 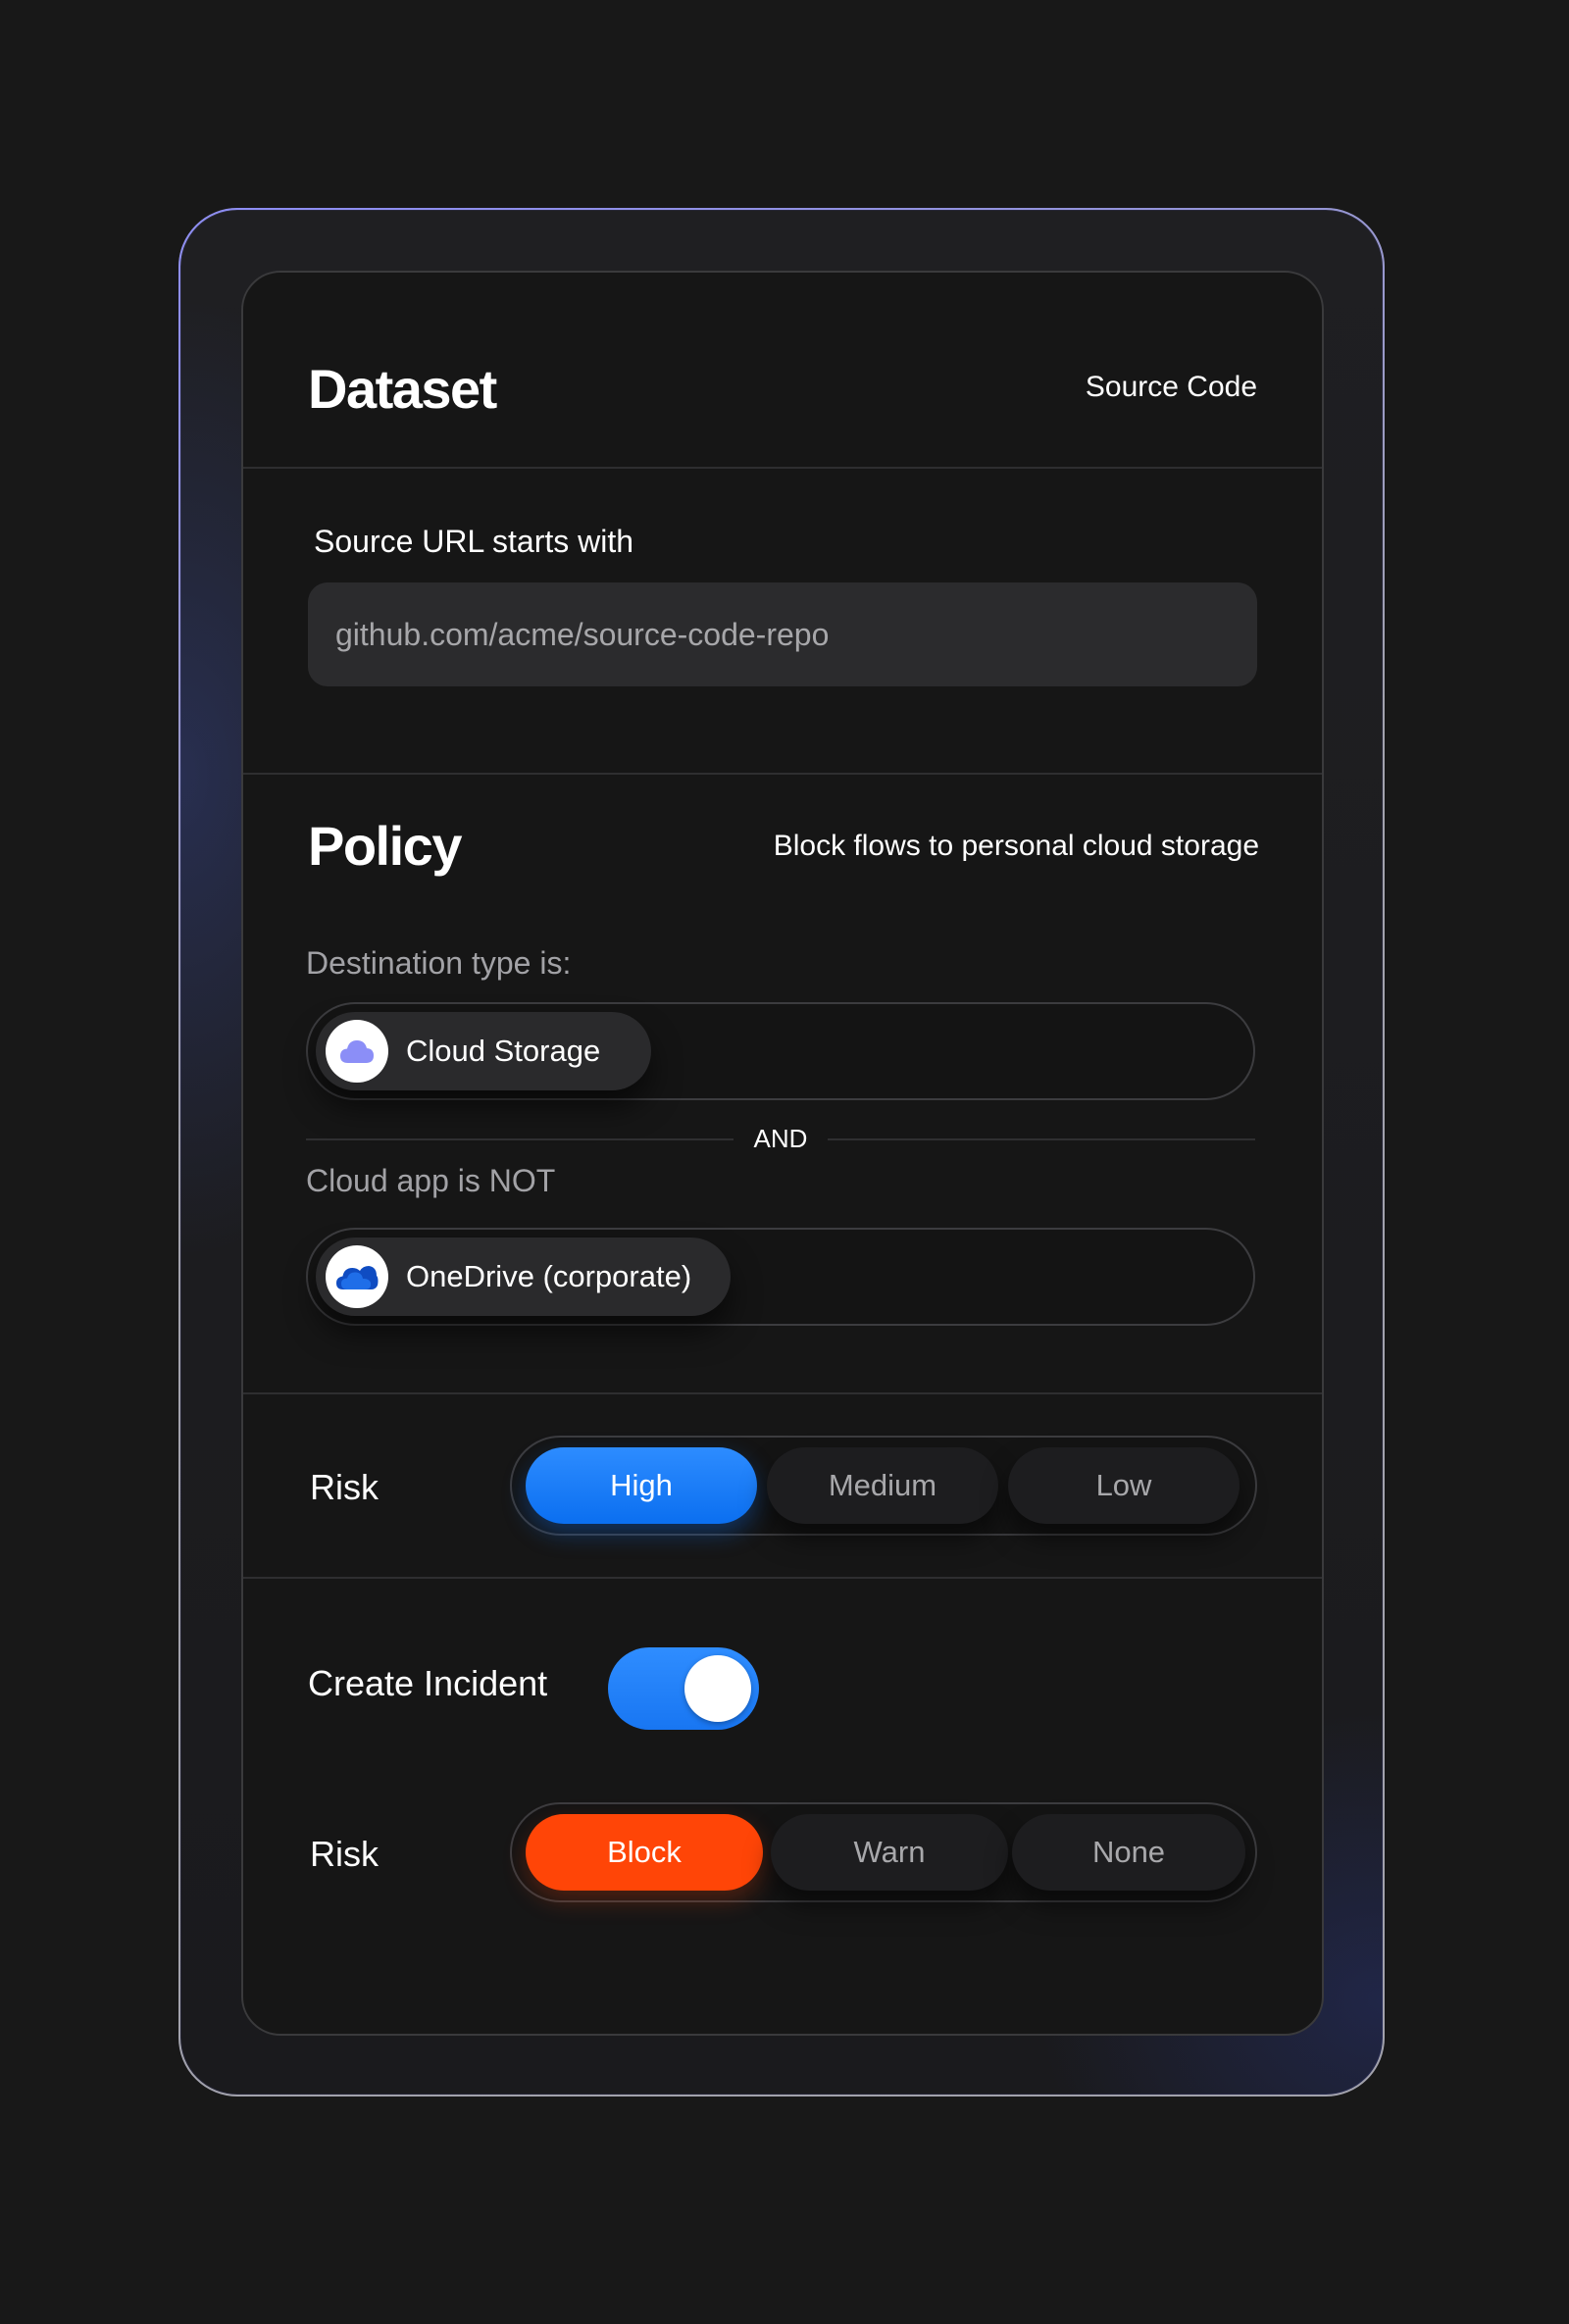 I want to click on cloud-app-field: OneDrive (corporate), so click(x=780, y=1277).